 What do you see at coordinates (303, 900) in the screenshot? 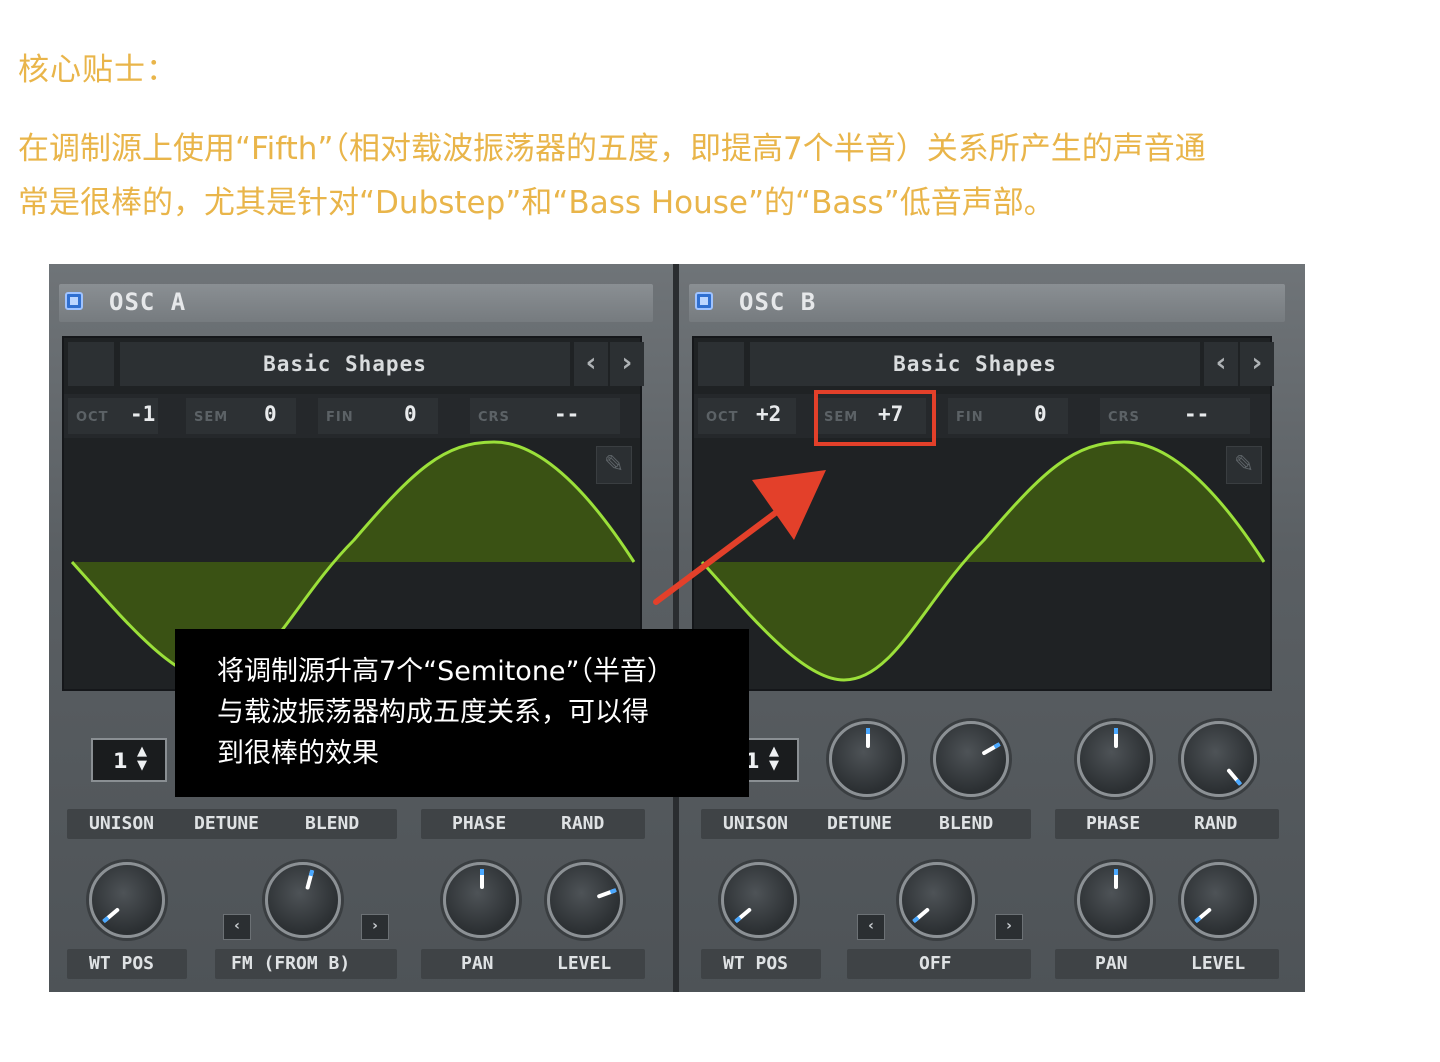
I see `osc-a-fm-knob` at bounding box center [303, 900].